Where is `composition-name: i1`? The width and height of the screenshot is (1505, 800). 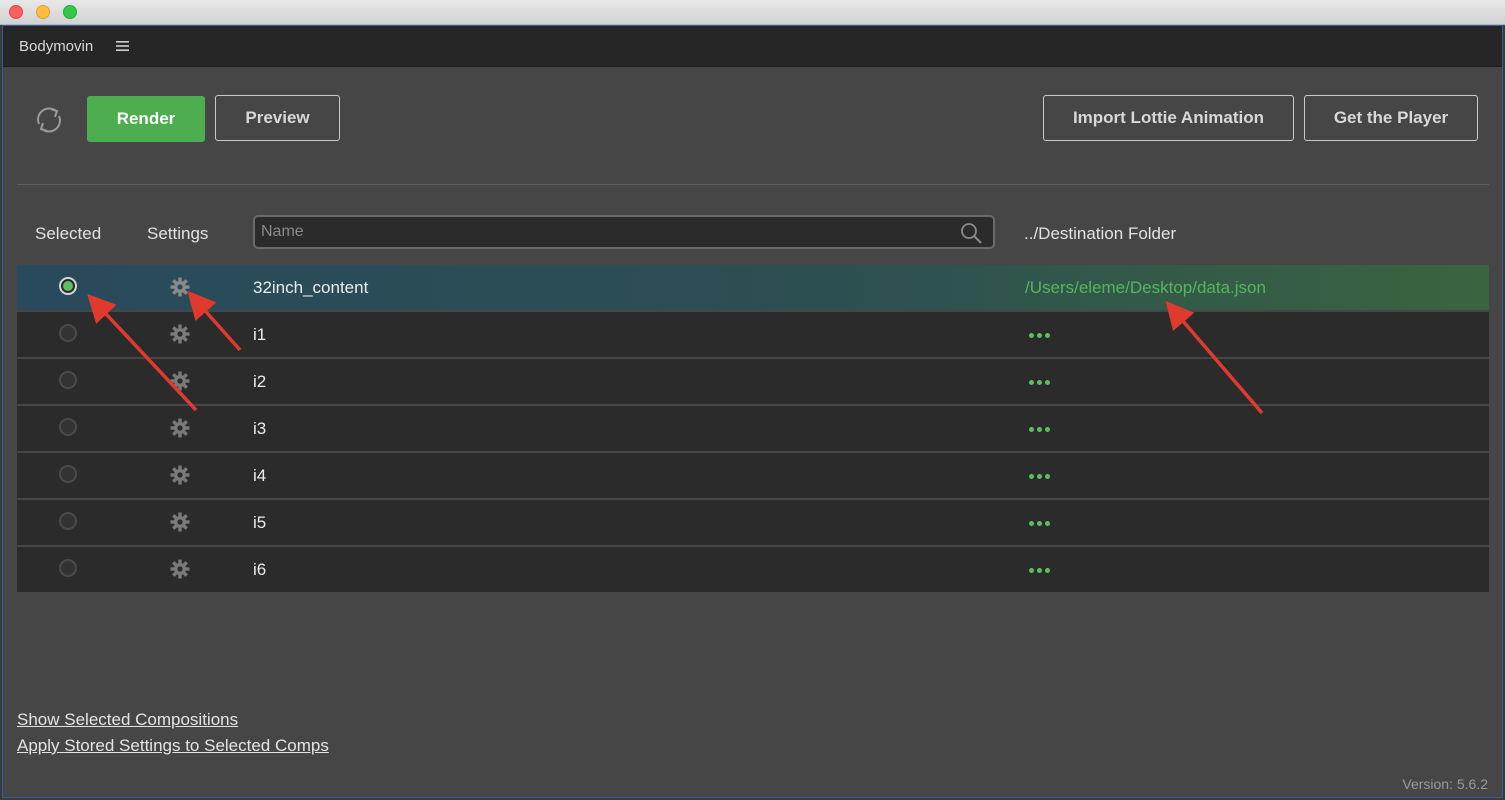
composition-name: i1 is located at coordinates (260, 334).